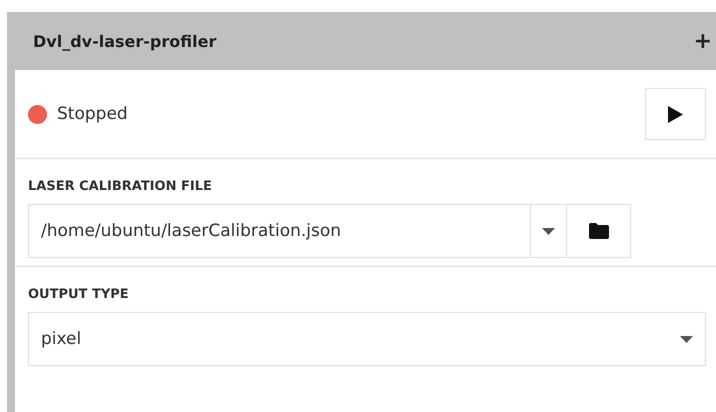 Image resolution: width=716 pixels, height=412 pixels. I want to click on play-icon, so click(675, 114).